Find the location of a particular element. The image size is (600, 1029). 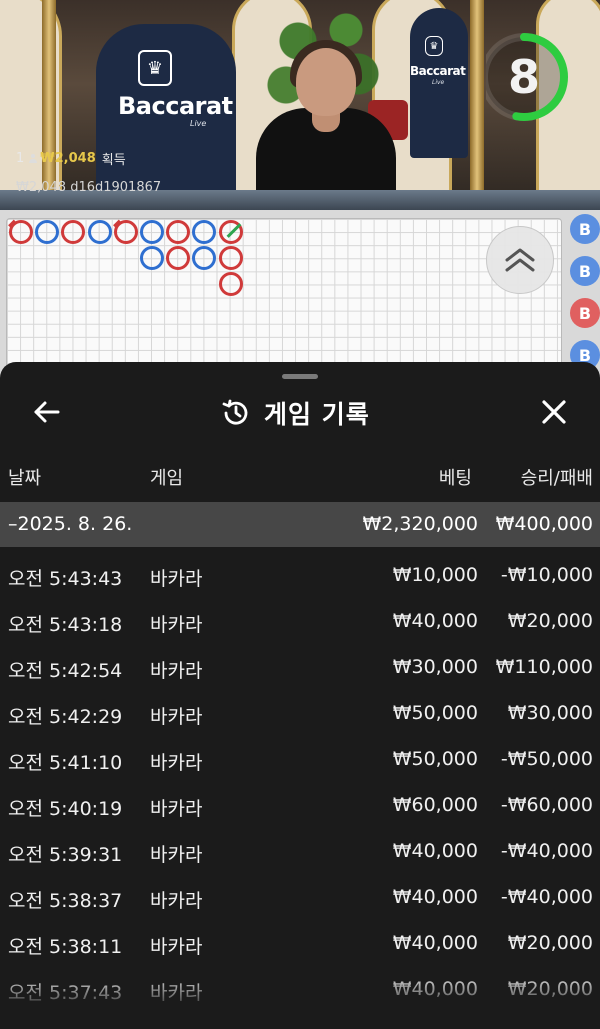

baccarat-logo-sub: Live is located at coordinates (198, 123).